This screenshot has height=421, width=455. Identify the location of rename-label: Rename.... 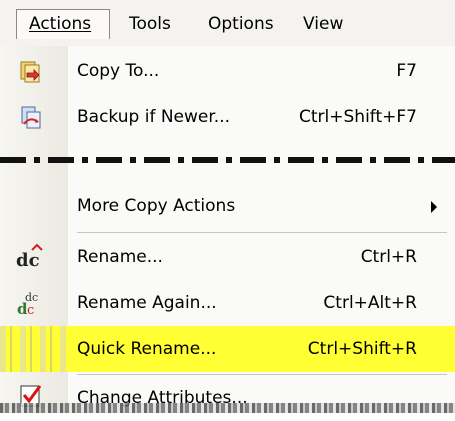
(120, 257).